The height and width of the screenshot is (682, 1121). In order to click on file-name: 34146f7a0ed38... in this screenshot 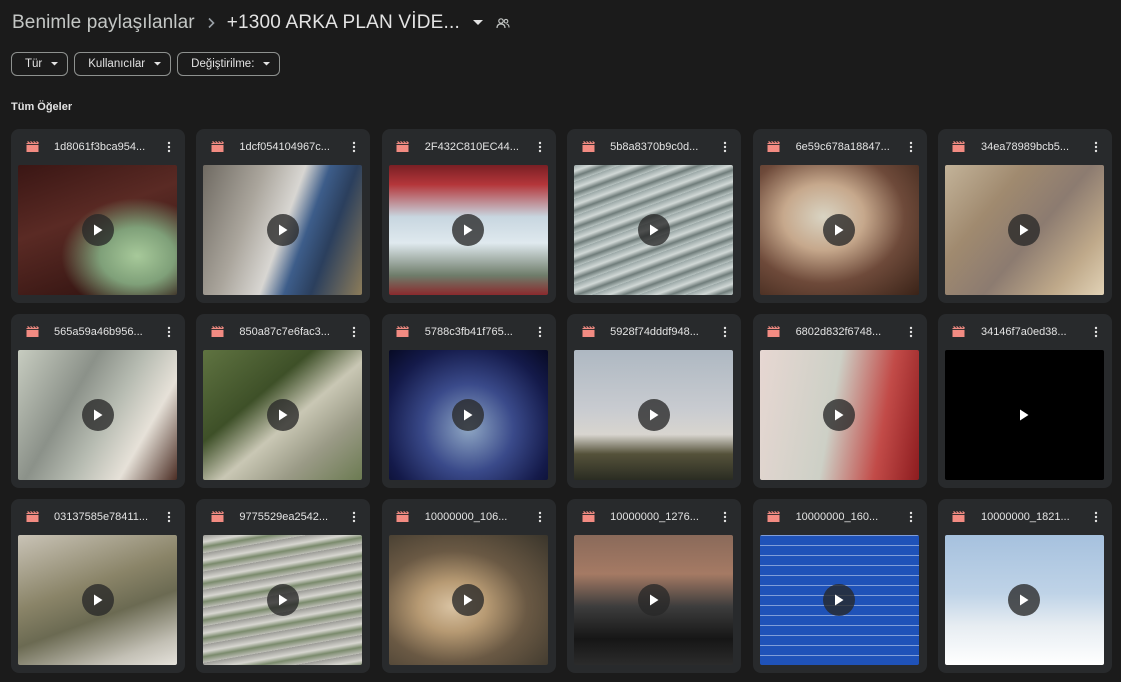, I will do `click(1023, 332)`.